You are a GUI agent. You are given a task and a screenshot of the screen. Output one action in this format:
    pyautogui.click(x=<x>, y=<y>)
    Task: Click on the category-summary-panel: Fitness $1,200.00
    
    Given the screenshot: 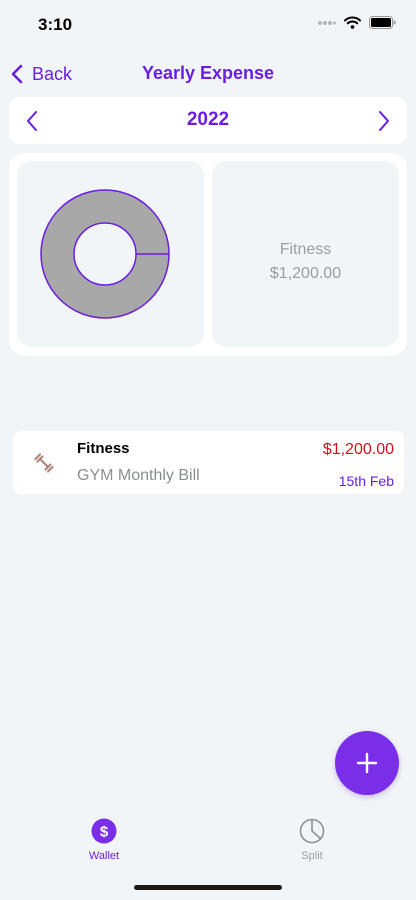 What is the action you would take?
    pyautogui.click(x=305, y=254)
    